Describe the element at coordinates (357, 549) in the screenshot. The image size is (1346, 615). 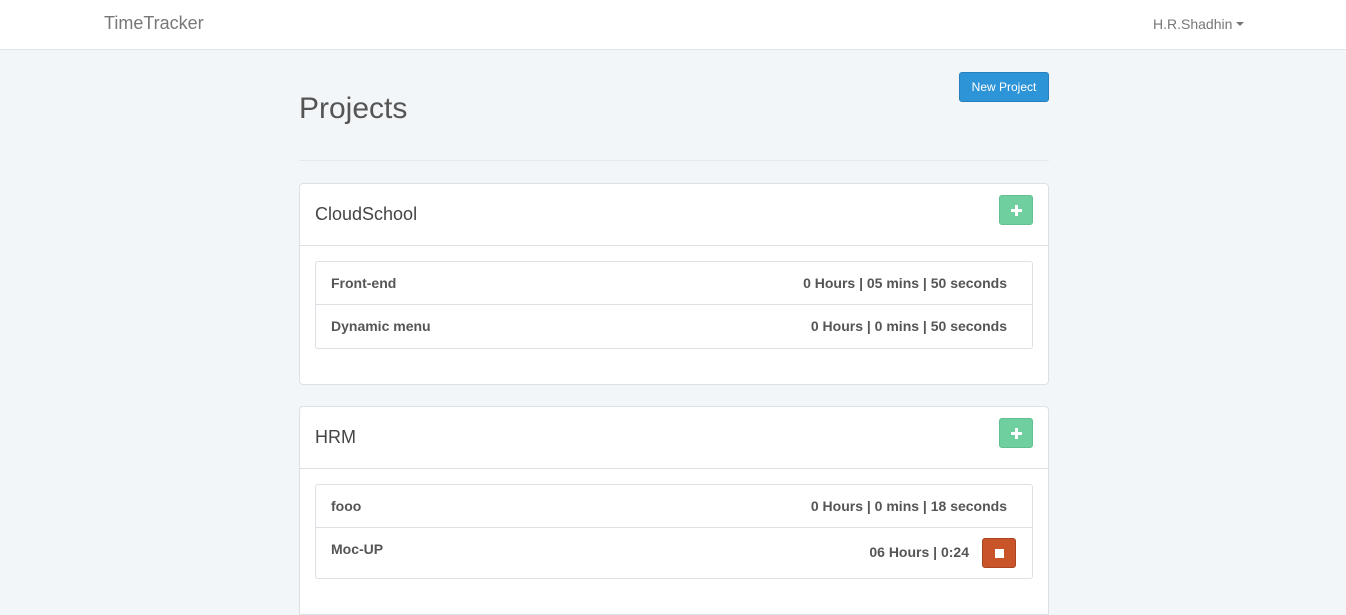
I see `task-name: Moc-UP` at that location.